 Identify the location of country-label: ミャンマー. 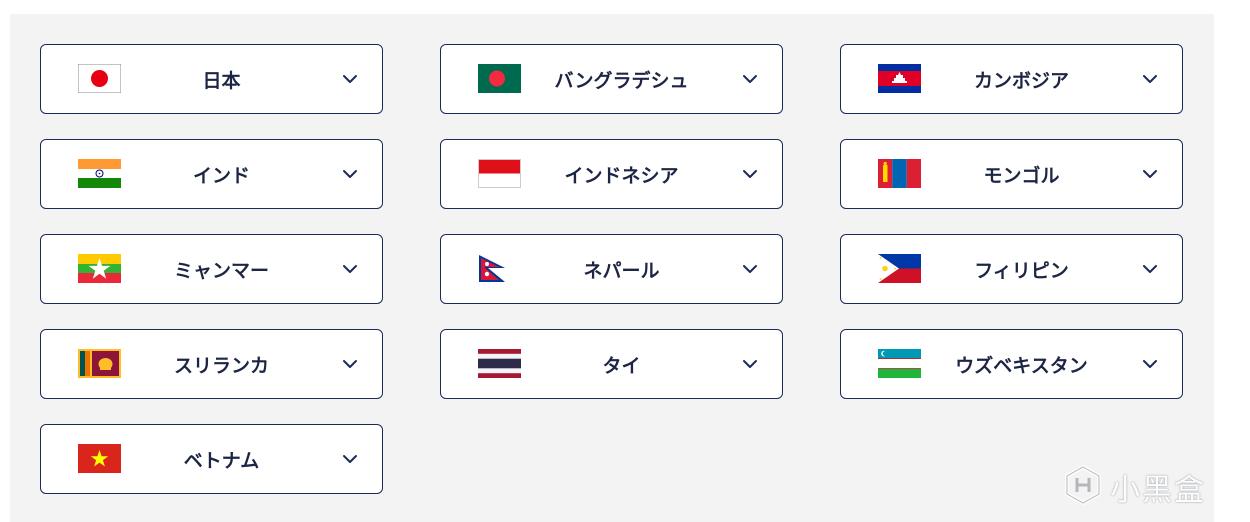
(221, 270).